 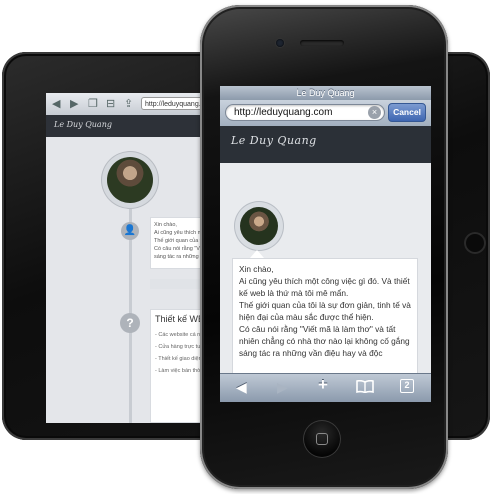 What do you see at coordinates (365, 387) in the screenshot?
I see `bookmarks-icon` at bounding box center [365, 387].